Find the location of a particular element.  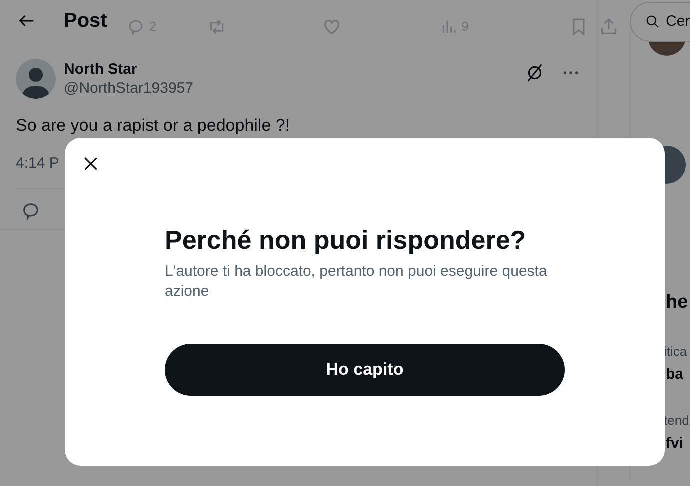

trend-title: ba is located at coordinates (678, 375).